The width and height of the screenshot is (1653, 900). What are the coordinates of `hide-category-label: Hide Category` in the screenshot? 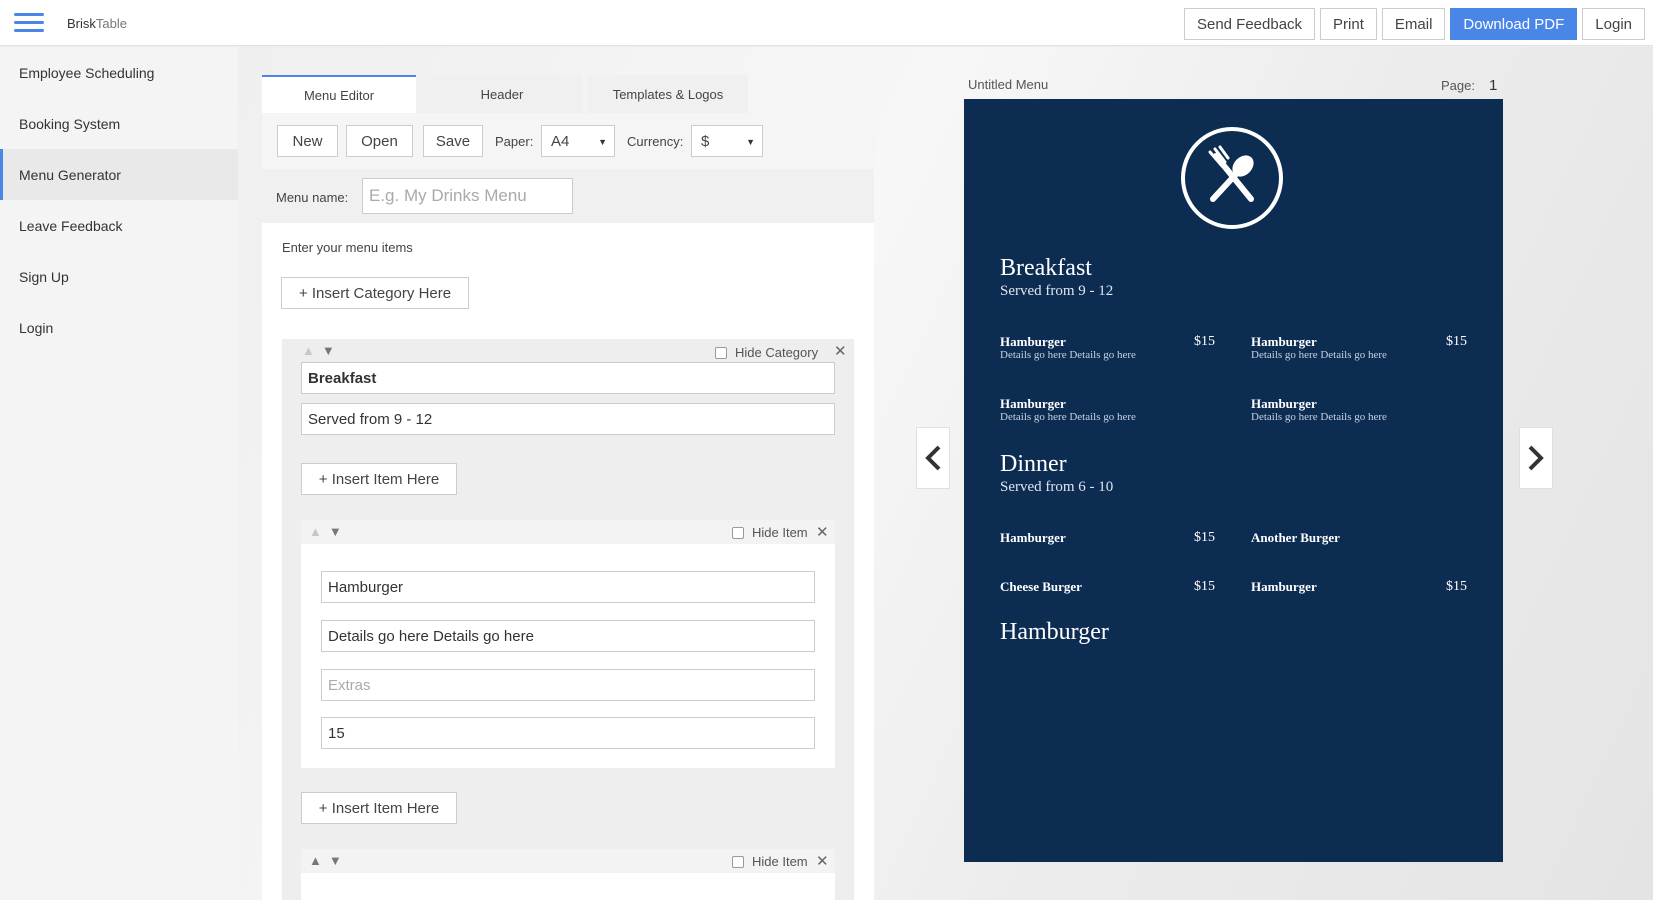 It's located at (777, 352).